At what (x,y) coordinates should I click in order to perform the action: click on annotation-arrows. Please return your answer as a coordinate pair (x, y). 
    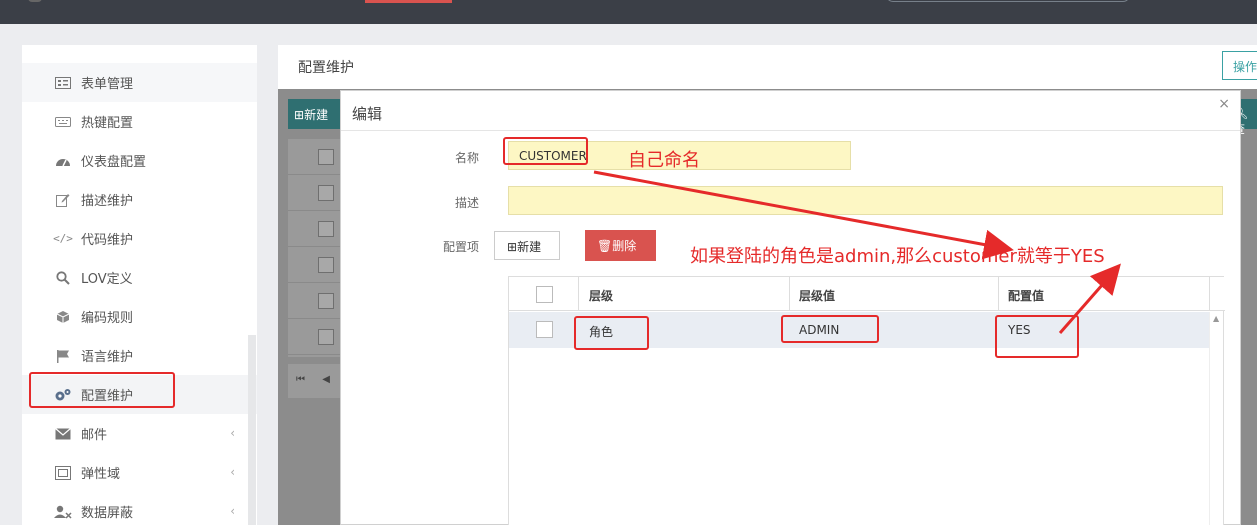
    Looking at the image, I should click on (857, 252).